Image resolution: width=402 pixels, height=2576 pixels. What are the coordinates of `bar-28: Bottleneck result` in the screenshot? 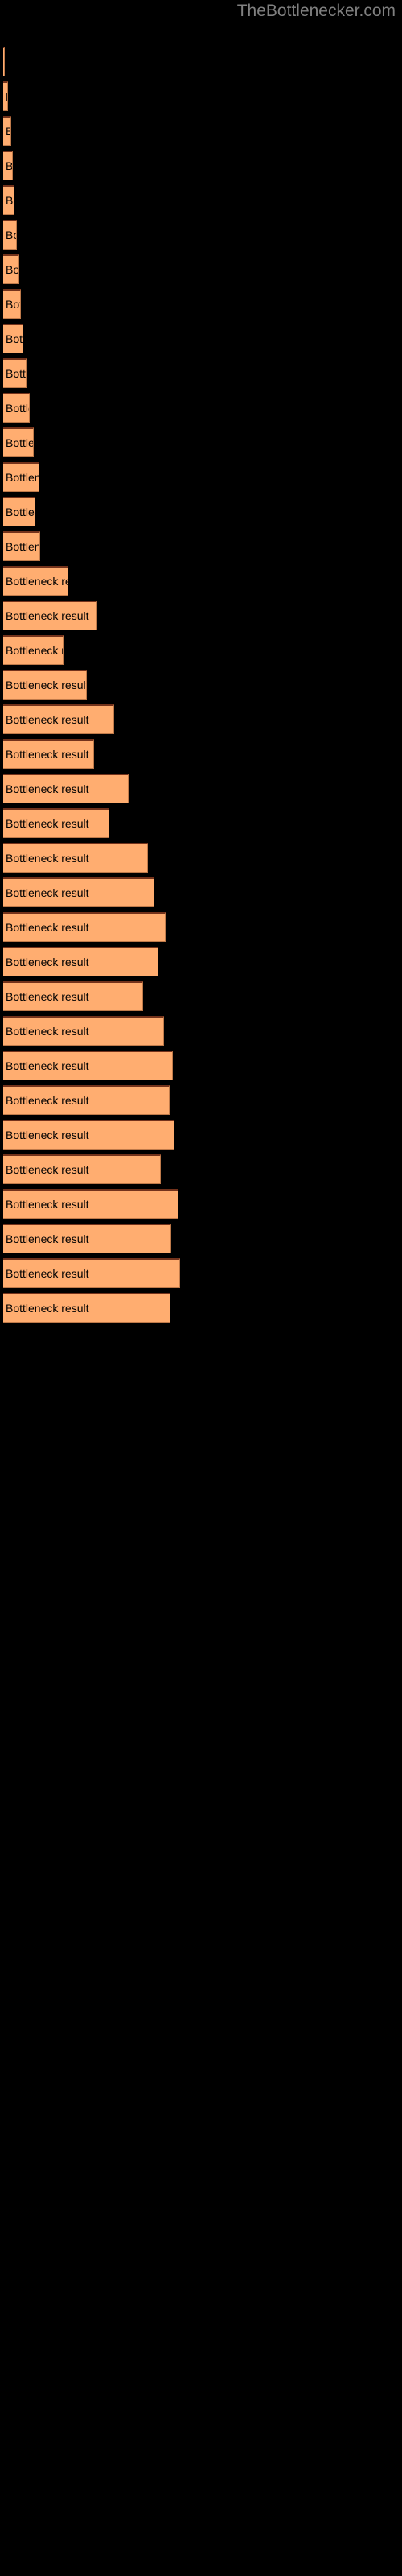 It's located at (73, 996).